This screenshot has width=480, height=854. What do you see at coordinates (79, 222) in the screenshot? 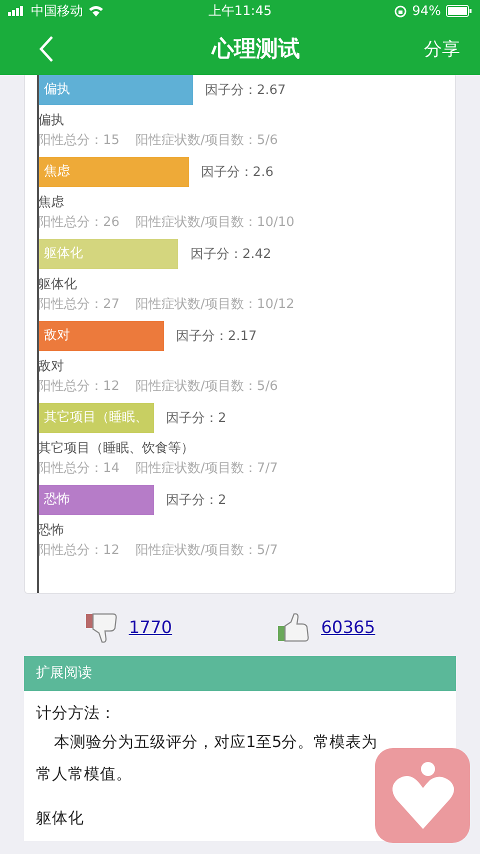
I see `positive-total: 阳性总分：26` at bounding box center [79, 222].